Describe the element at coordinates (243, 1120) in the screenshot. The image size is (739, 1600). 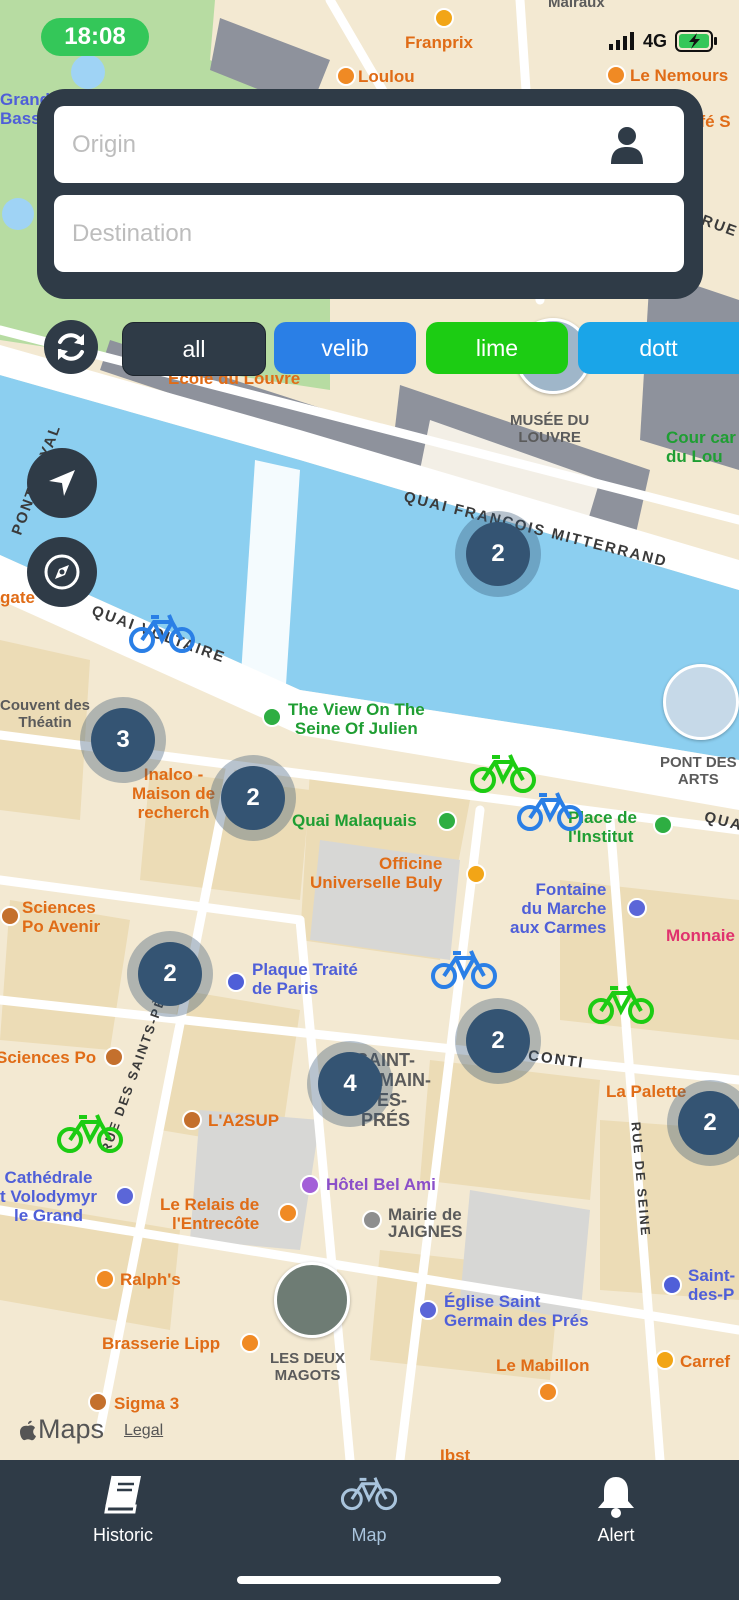
I see `poi-la2sup: L'A2SUP` at that location.